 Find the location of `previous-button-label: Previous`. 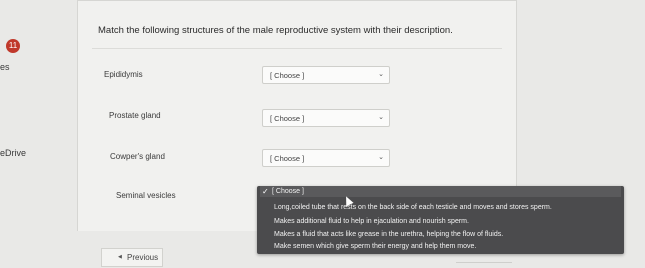

previous-button-label: Previous is located at coordinates (143, 257).